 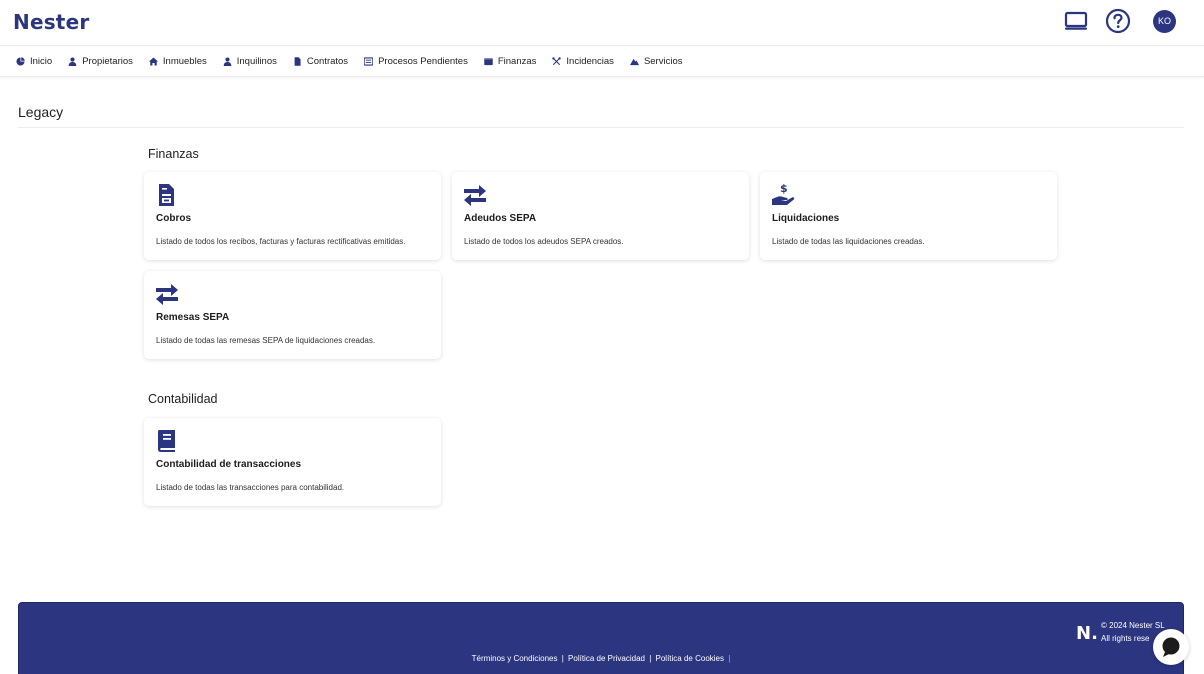 I want to click on nav-item-inmuebles: Inmuebles, so click(x=177, y=61).